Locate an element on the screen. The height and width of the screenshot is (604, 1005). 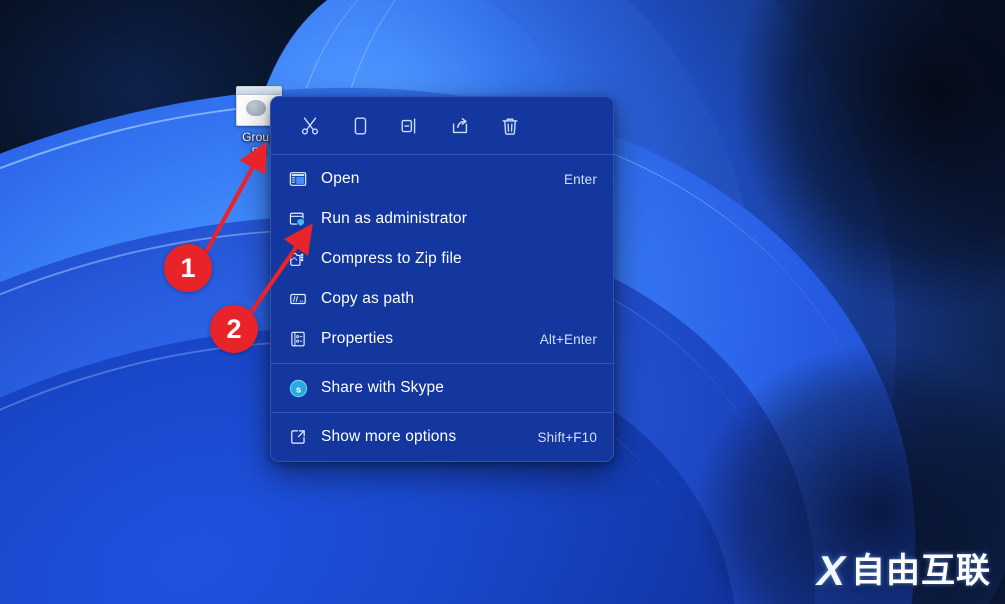
menu-item-copy-as-path-label: Copy as path is located at coordinates (368, 299).